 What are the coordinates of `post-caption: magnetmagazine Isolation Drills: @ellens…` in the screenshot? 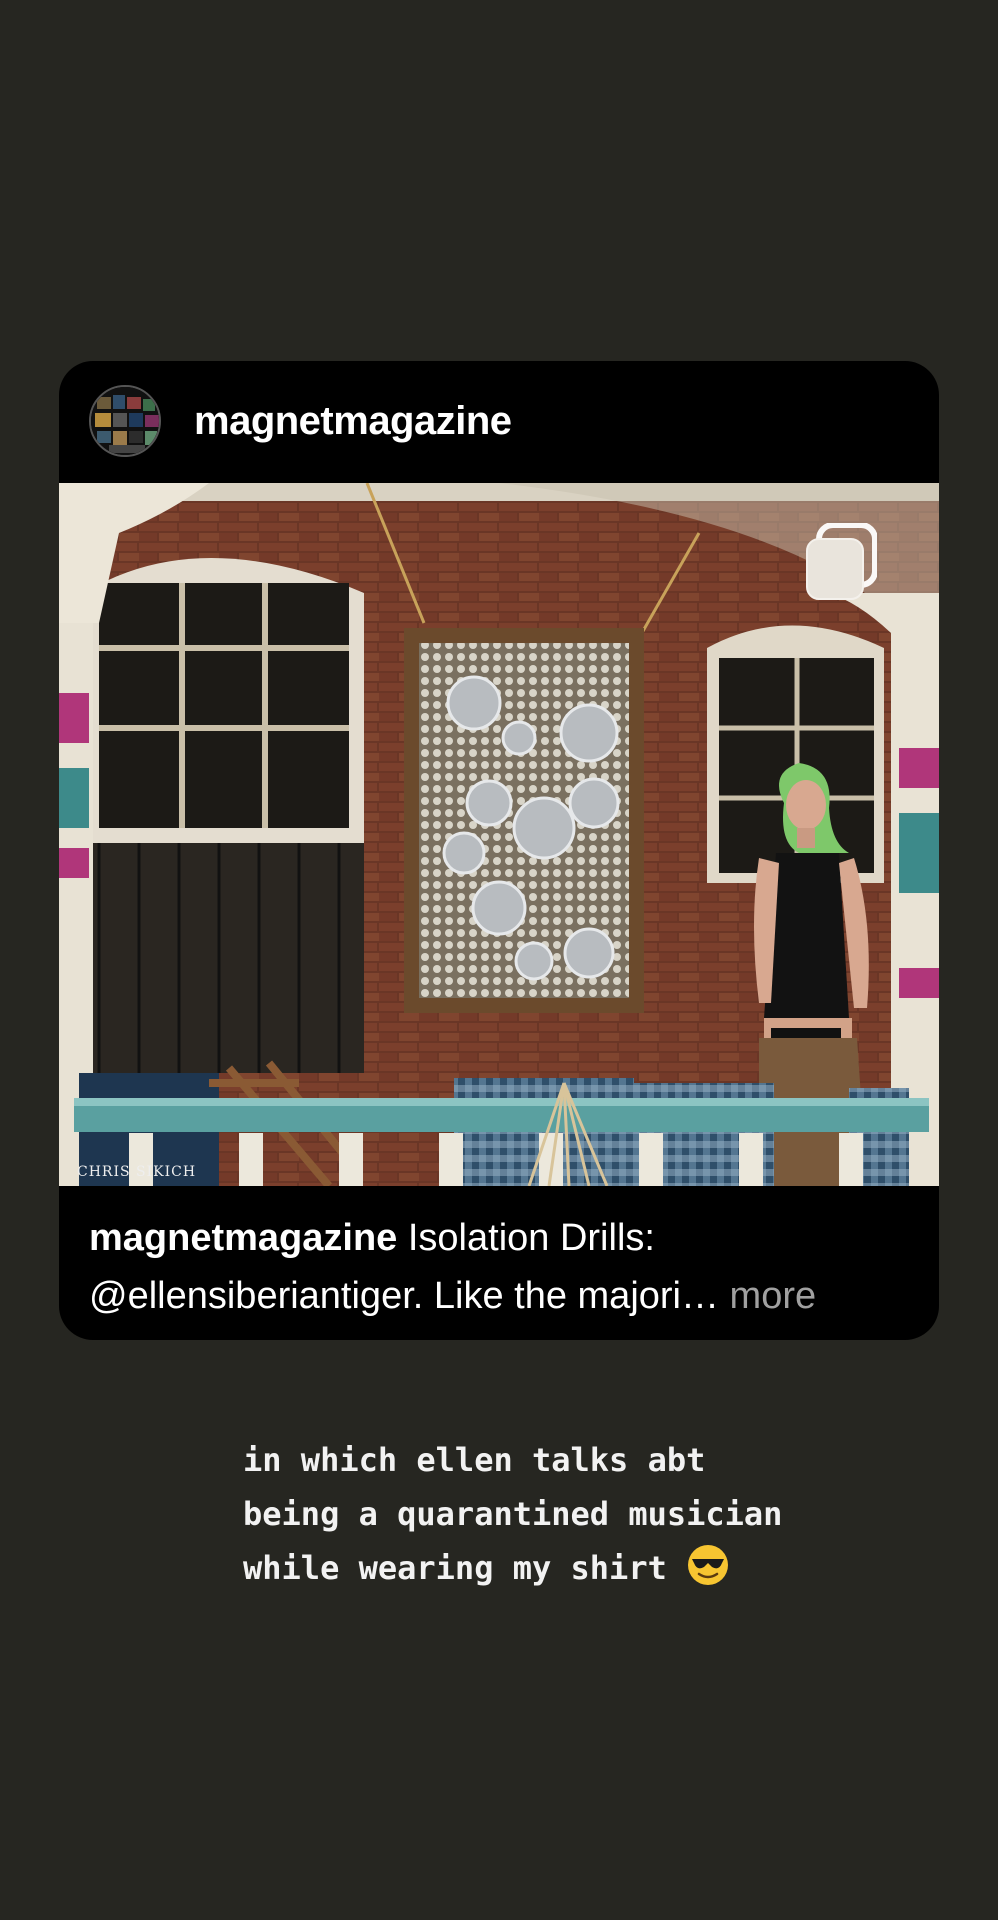 It's located at (504, 1267).